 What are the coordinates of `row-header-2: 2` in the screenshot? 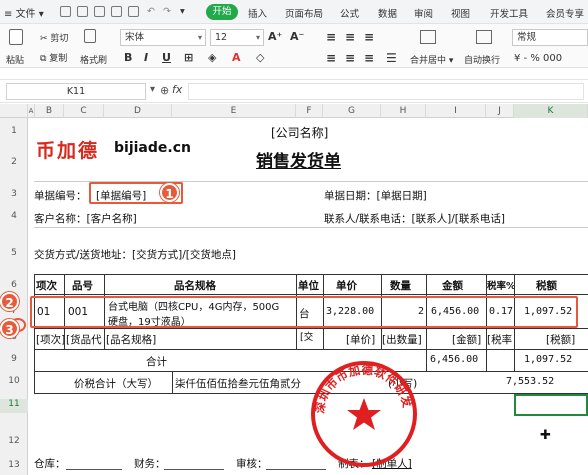 It's located at (14, 162).